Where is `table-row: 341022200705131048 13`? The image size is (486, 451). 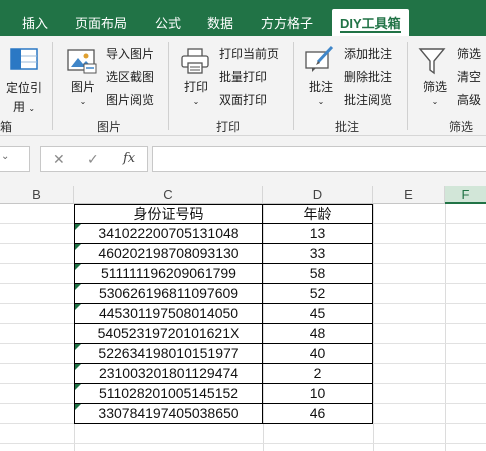 table-row: 341022200705131048 13 is located at coordinates (223, 234).